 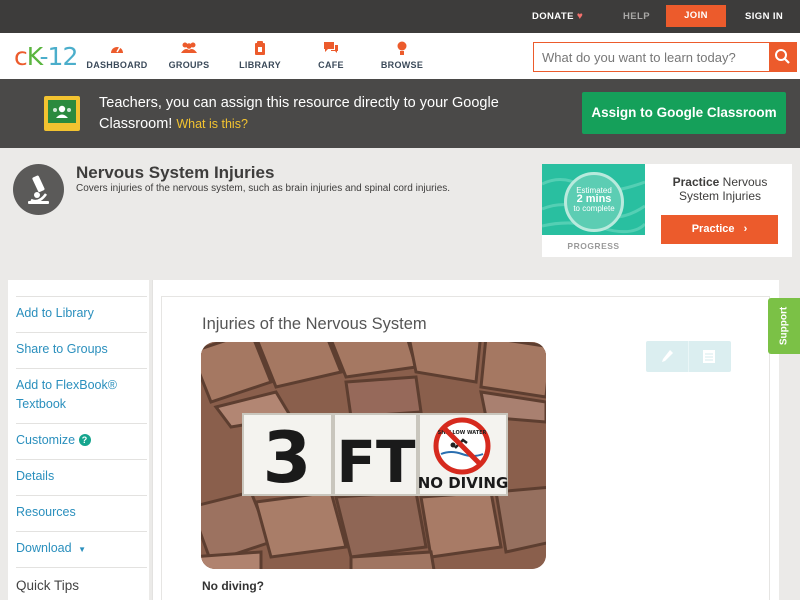 I want to click on estimated-time-badge: Estimated 2 mins to complete, so click(x=594, y=202).